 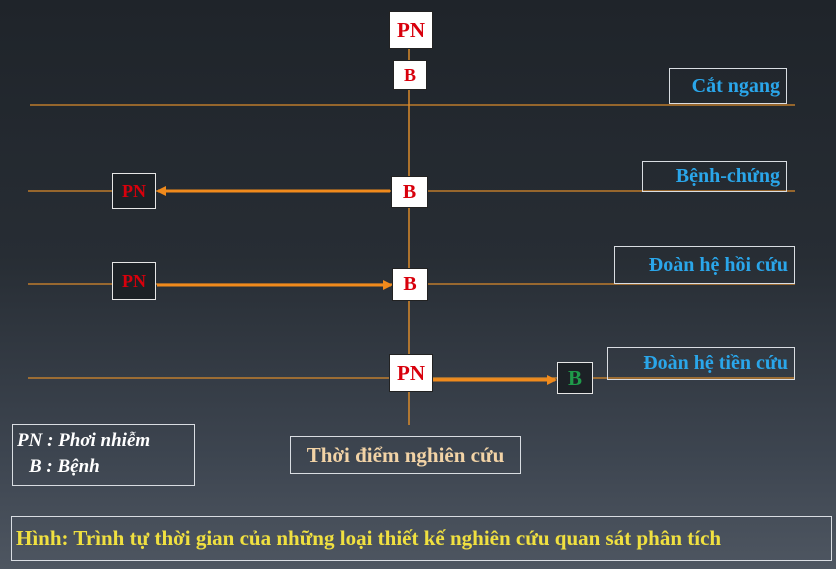 I want to click on label-retrospective-cohort: Đoàn hệ hồi cứu, so click(x=704, y=265).